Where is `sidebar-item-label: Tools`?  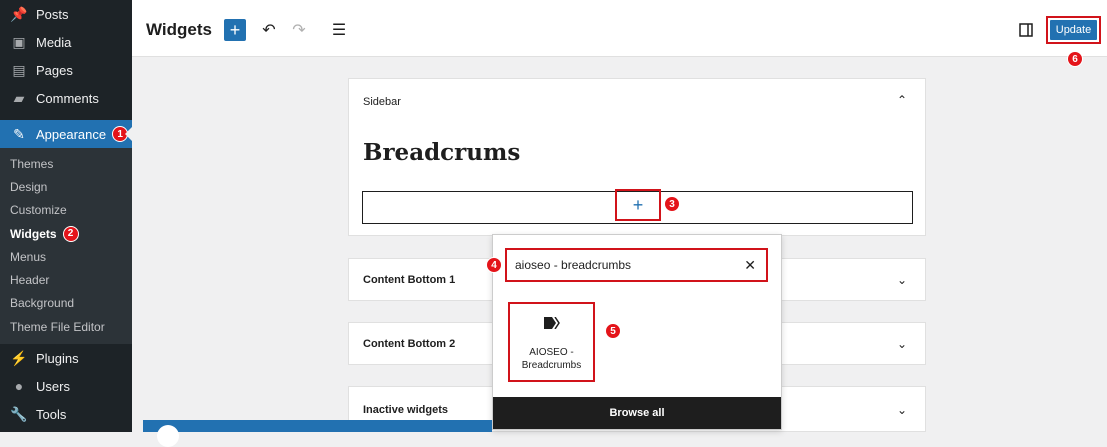
sidebar-item-label: Tools is located at coordinates (51, 414).